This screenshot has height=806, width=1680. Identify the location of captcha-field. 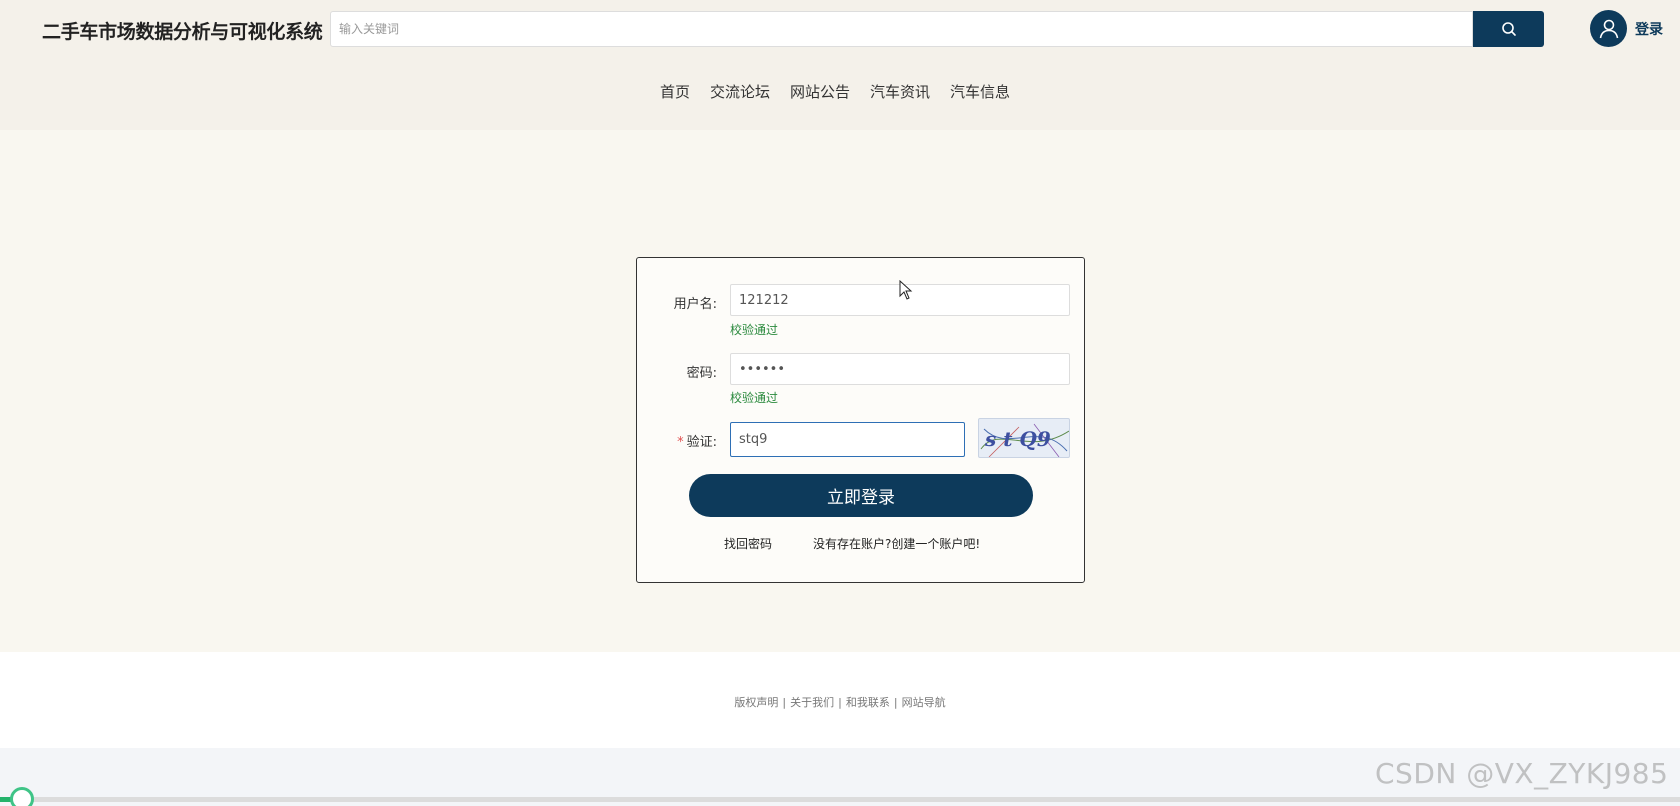
(847, 439).